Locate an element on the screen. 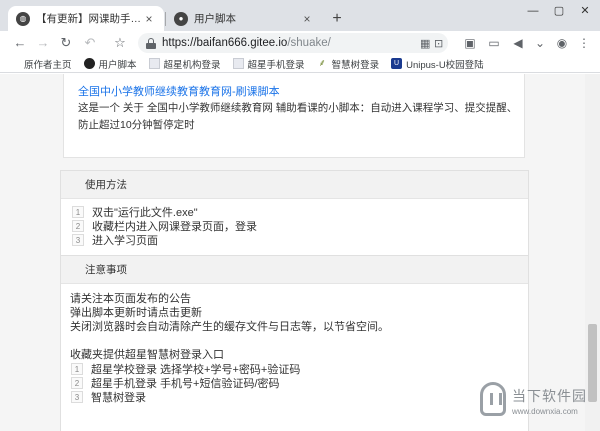  entry-text: 智慧树登录 is located at coordinates (118, 398).